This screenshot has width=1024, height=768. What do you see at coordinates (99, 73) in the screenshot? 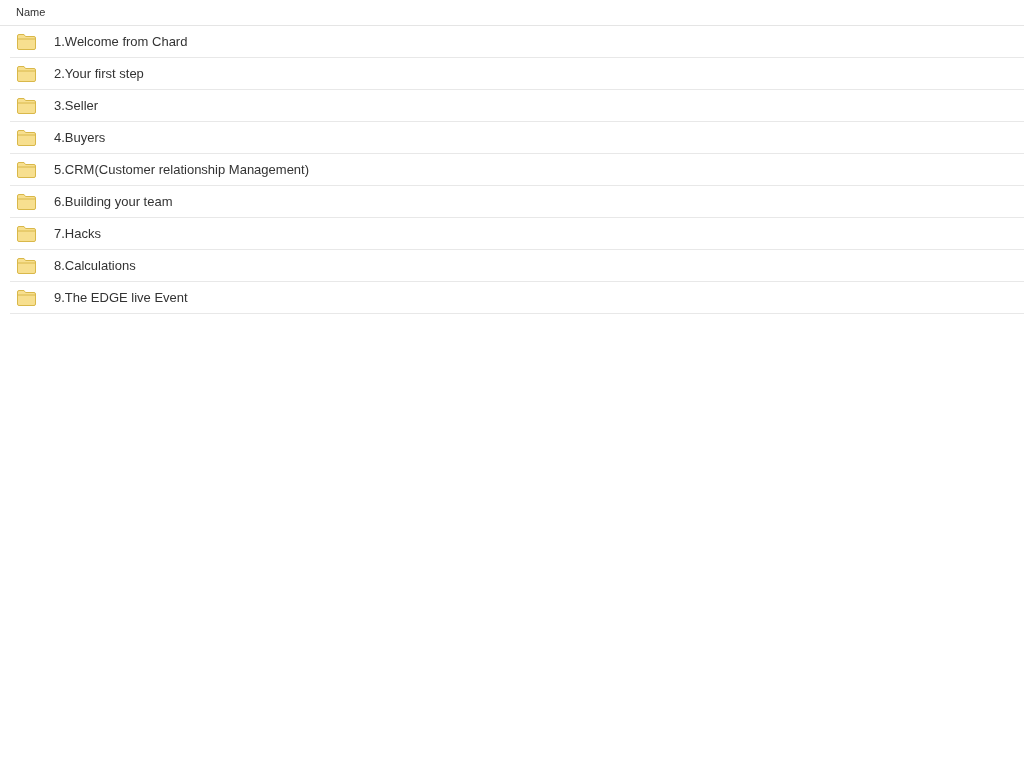
I see `folder-name: 2.Your first step` at bounding box center [99, 73].